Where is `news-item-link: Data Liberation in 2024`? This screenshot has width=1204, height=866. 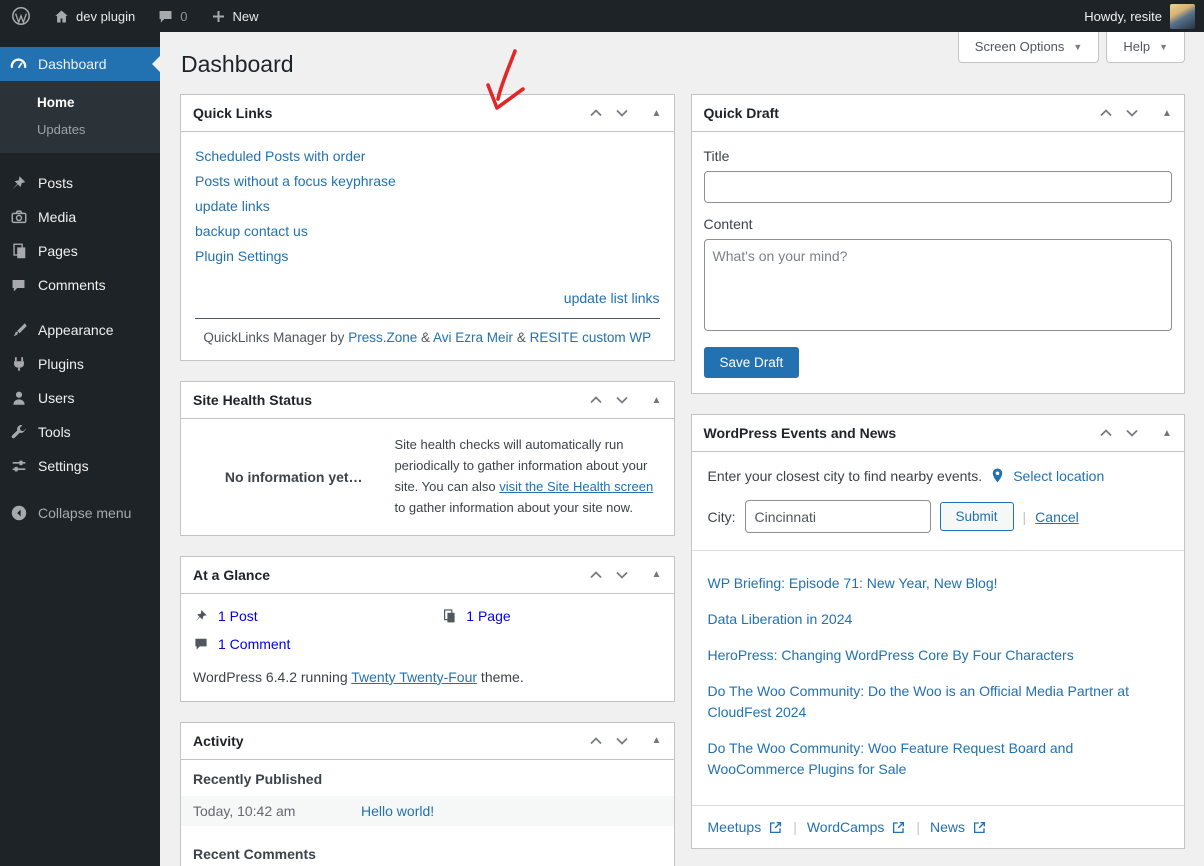
news-item-link: Data Liberation in 2024 is located at coordinates (938, 619).